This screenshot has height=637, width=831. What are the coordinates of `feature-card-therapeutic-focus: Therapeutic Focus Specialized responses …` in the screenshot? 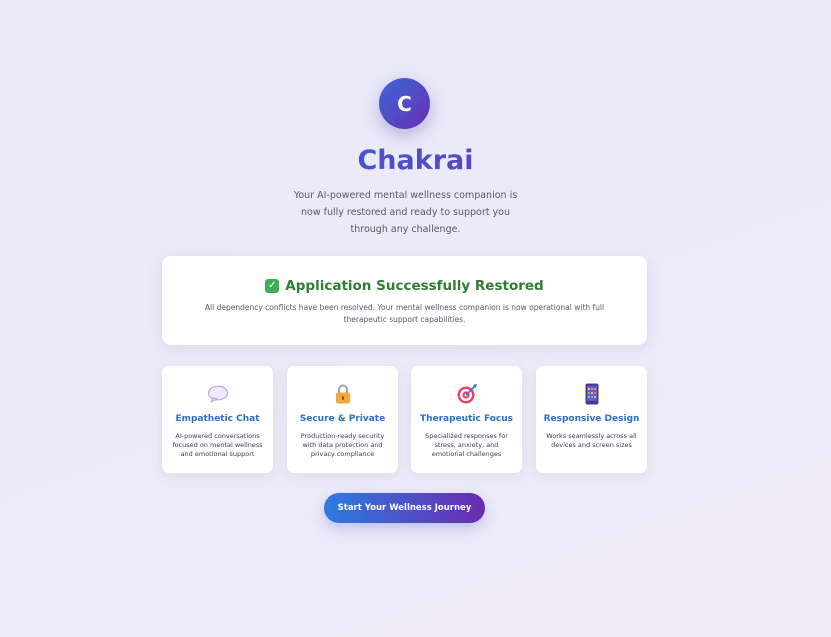 It's located at (466, 419).